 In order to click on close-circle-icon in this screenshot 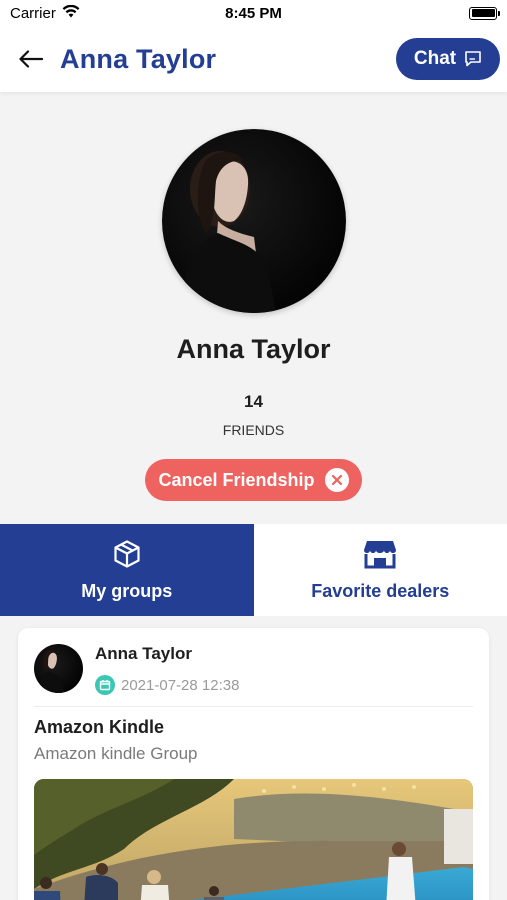, I will do `click(336, 480)`.